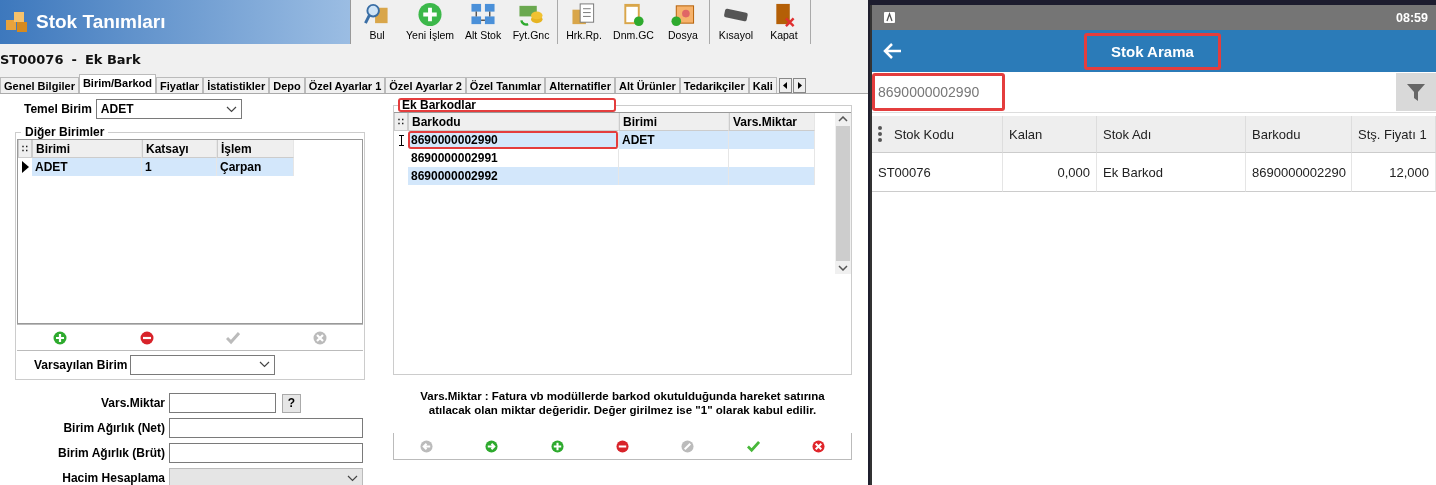  I want to click on group-title: Ek Barkodlar, so click(507, 105).